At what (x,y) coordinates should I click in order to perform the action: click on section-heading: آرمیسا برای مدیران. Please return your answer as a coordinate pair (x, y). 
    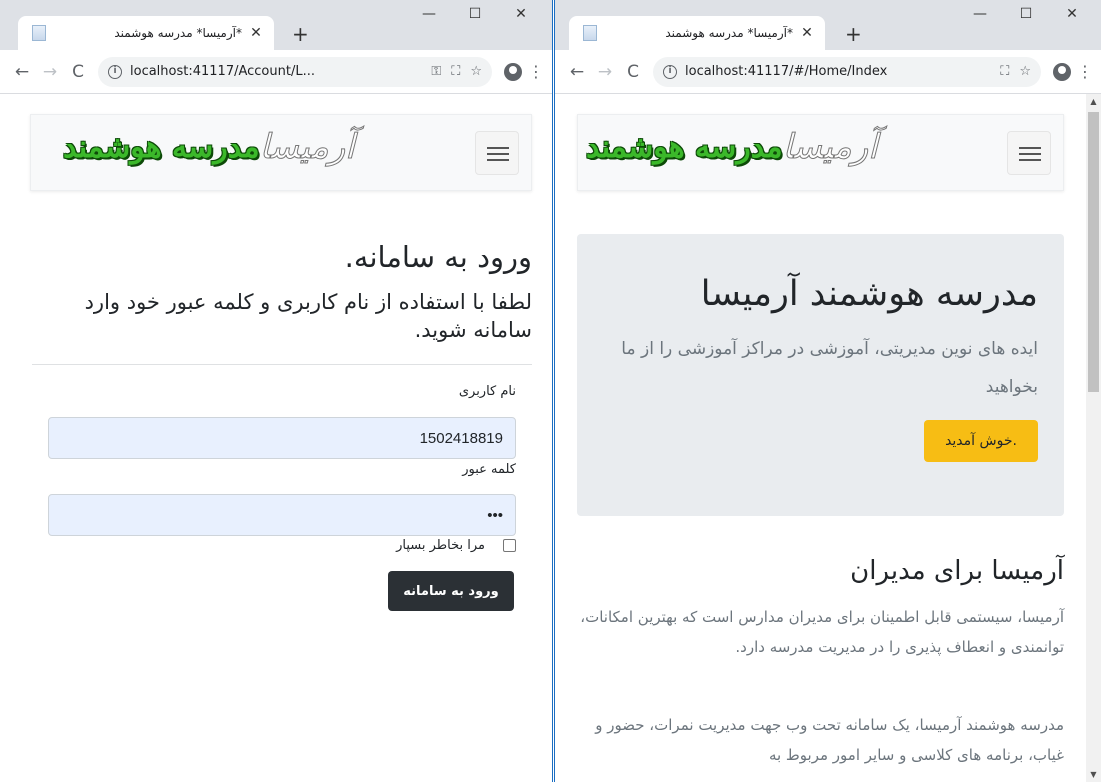
    Looking at the image, I should click on (957, 571).